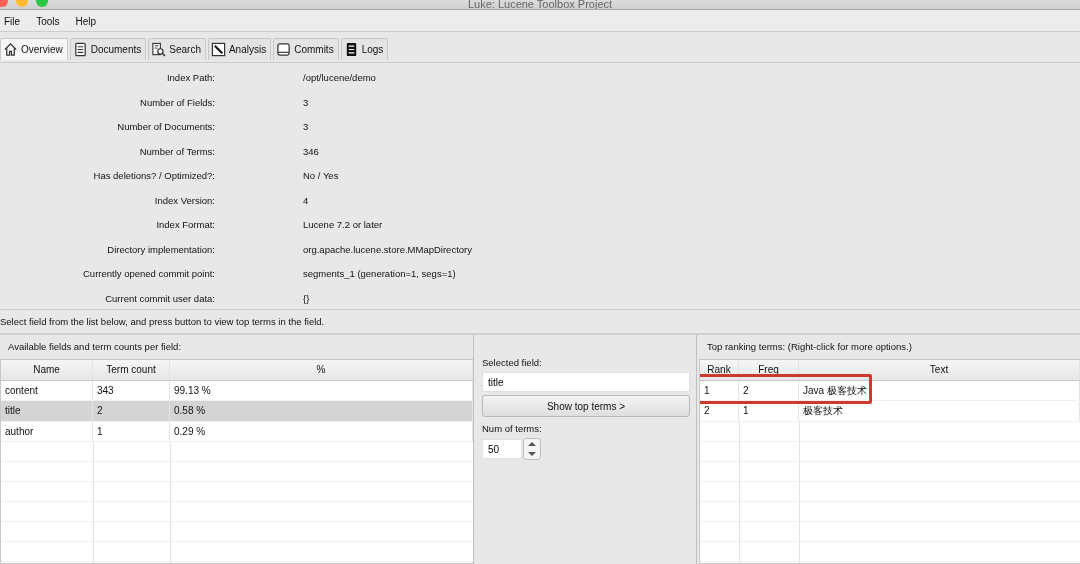 The width and height of the screenshot is (1080, 564). I want to click on column-header: Term count, so click(131, 370).